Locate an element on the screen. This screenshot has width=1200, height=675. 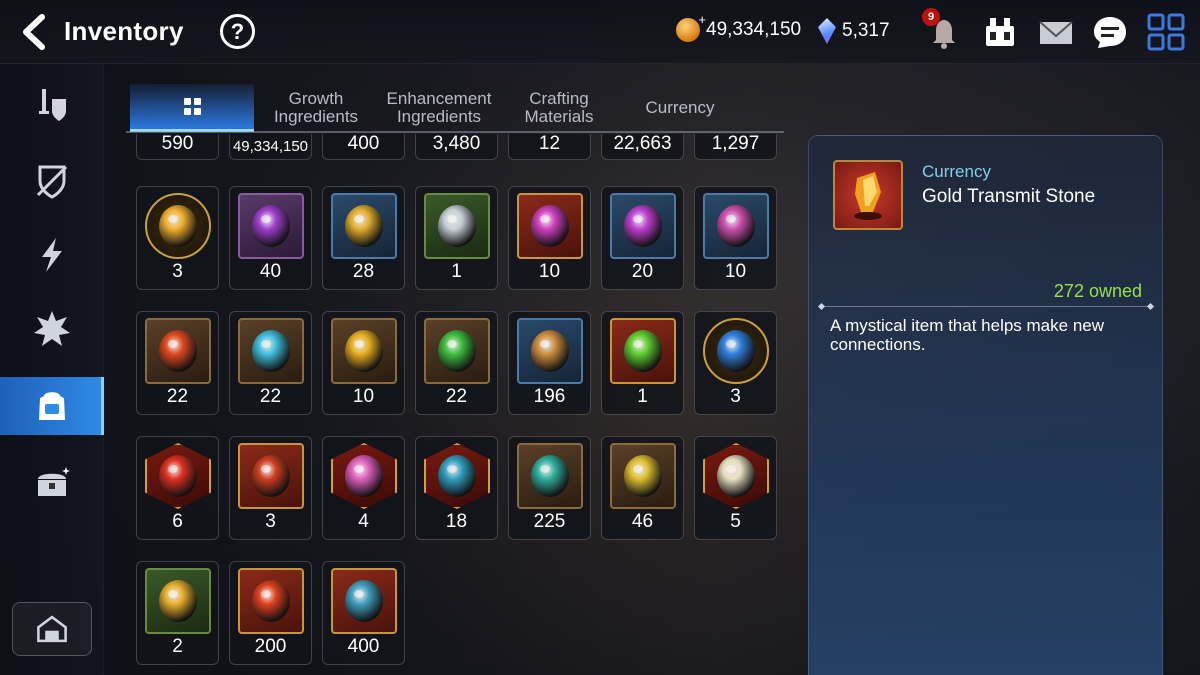
nature-rune-icon is located at coordinates (457, 351).